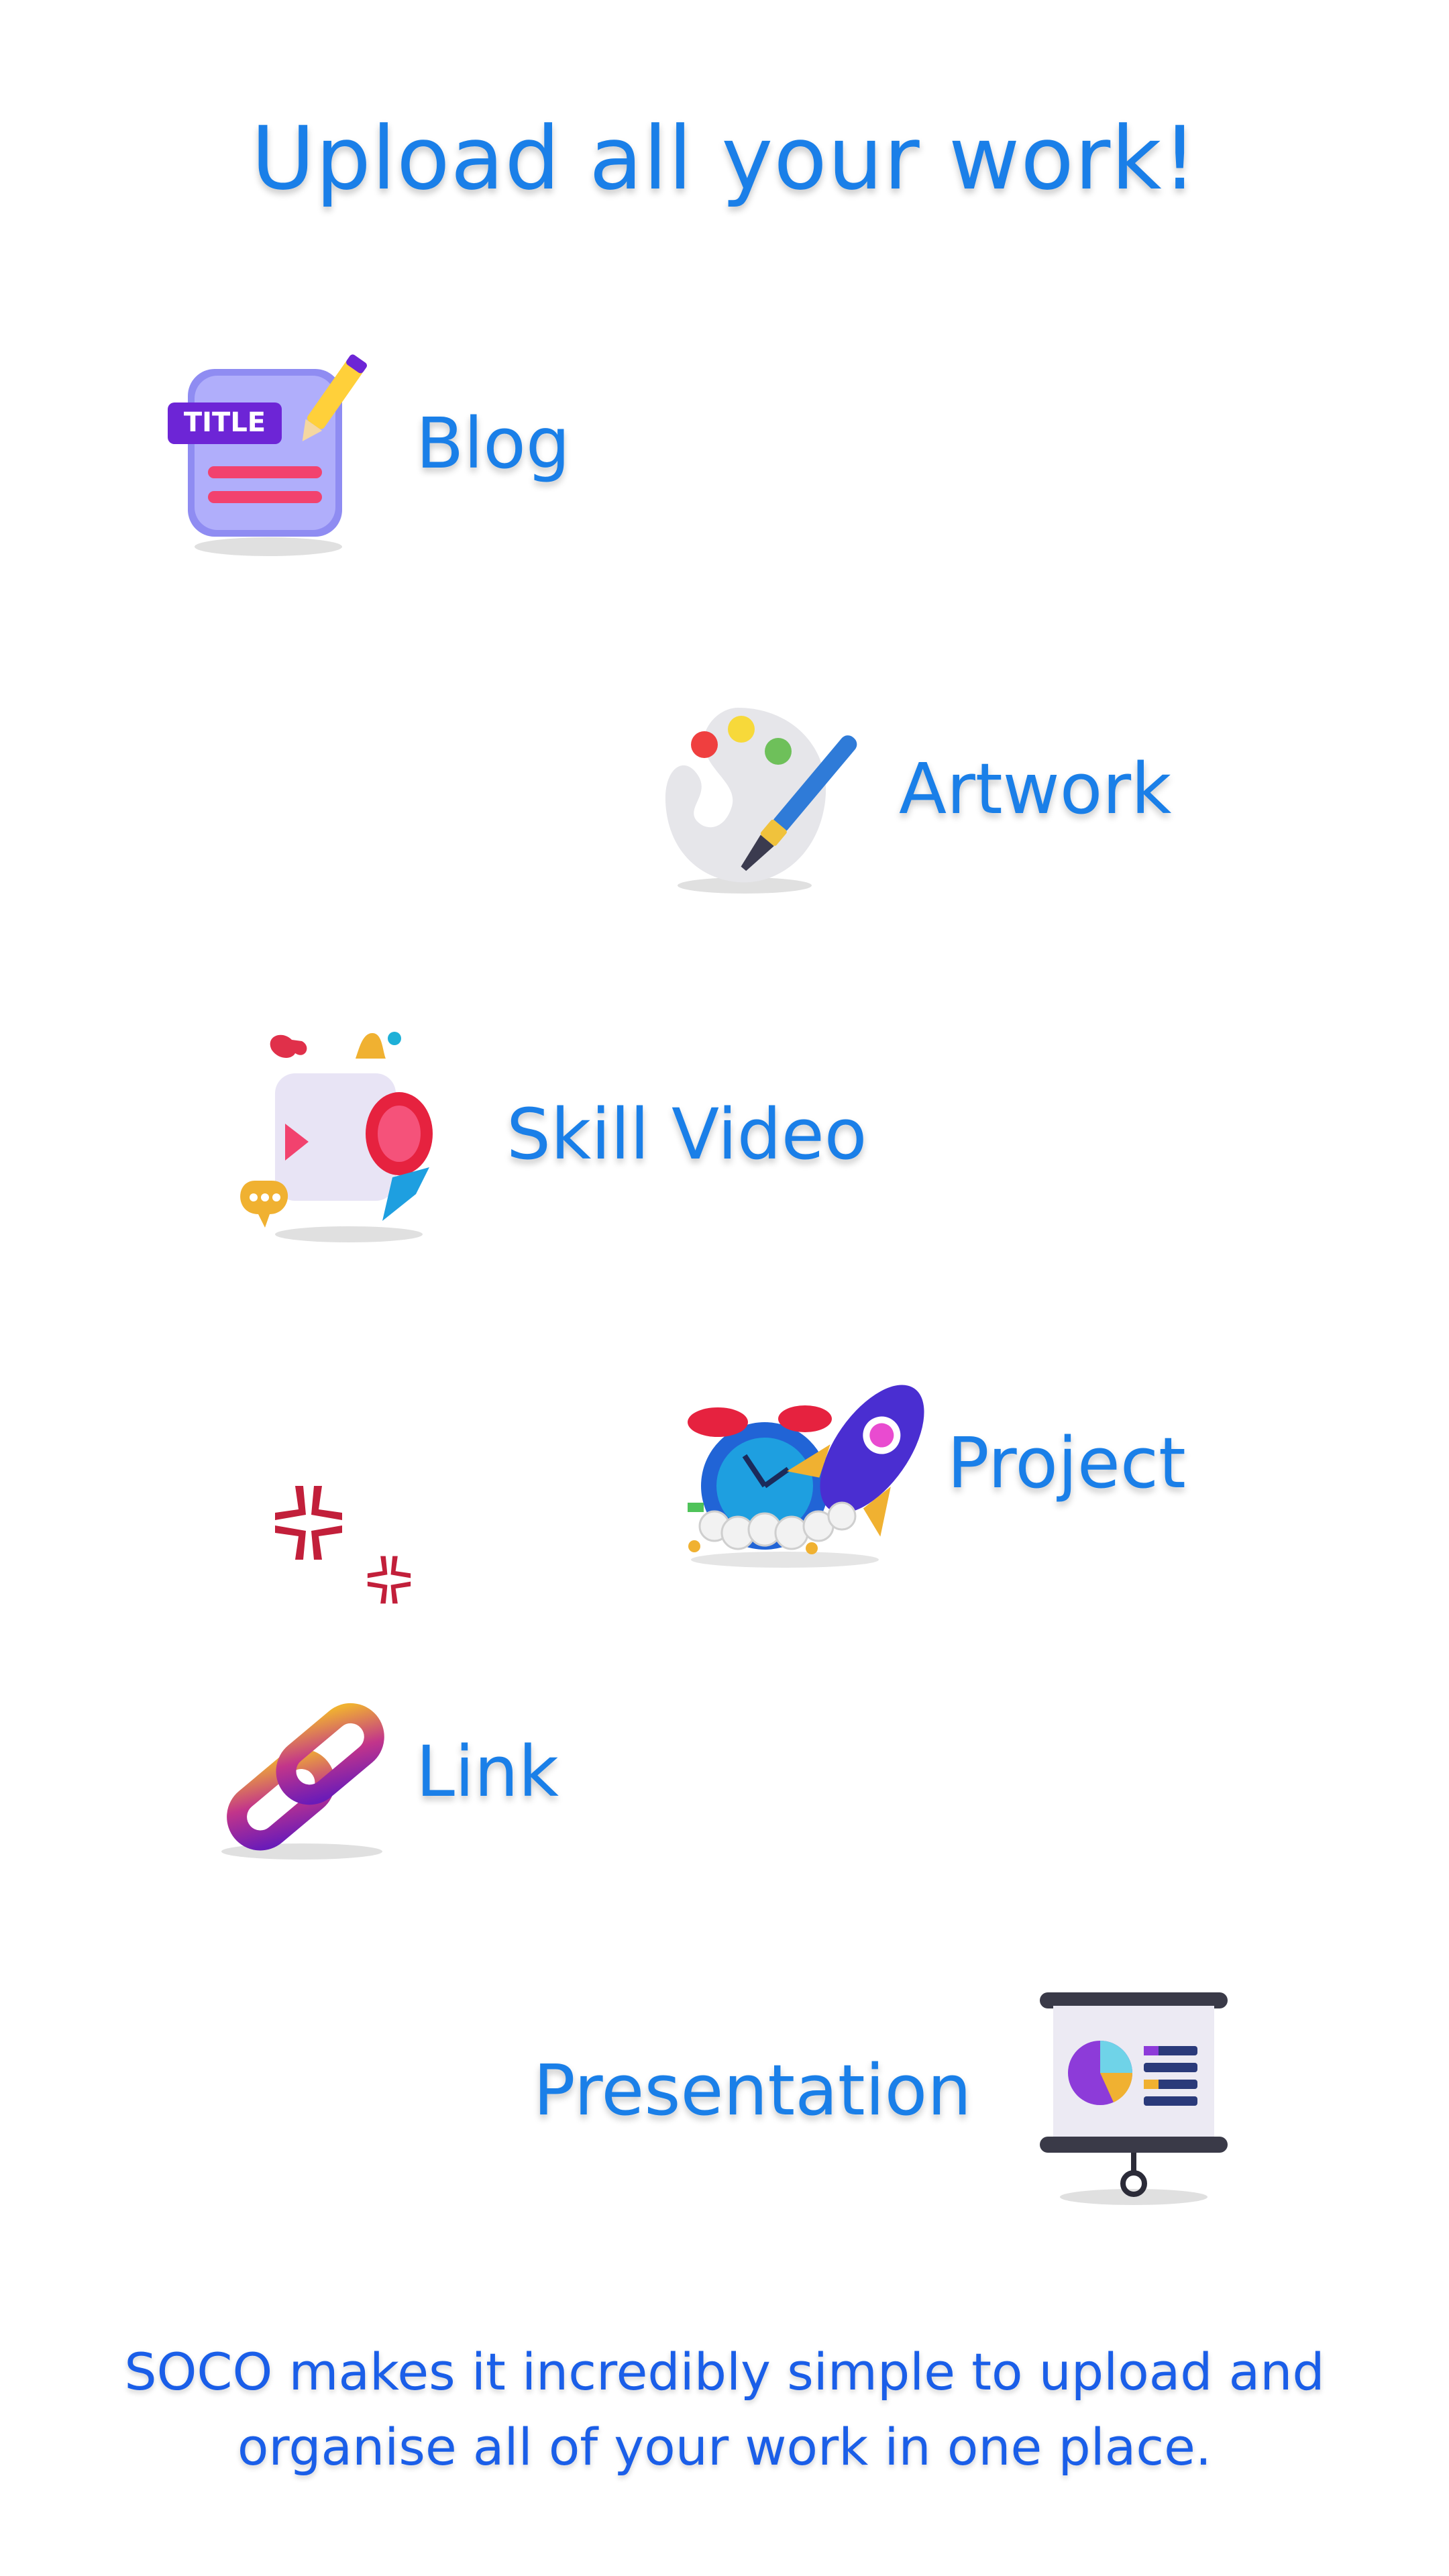  Describe the element at coordinates (724, 158) in the screenshot. I see `page-title: Upload all your work!` at that location.